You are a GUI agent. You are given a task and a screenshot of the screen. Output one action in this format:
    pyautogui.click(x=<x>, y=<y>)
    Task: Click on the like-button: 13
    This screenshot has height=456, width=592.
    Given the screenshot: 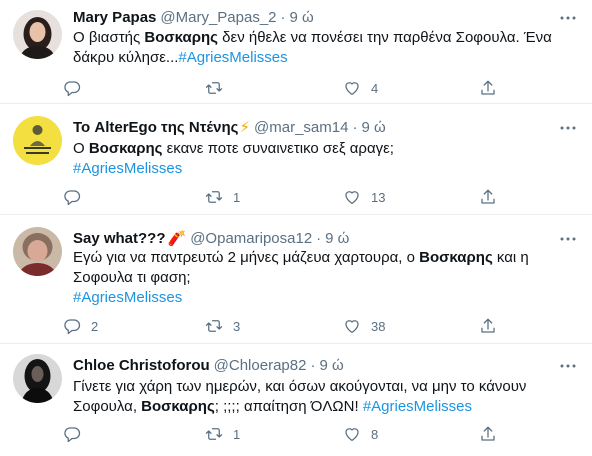 What is the action you would take?
    pyautogui.click(x=364, y=197)
    